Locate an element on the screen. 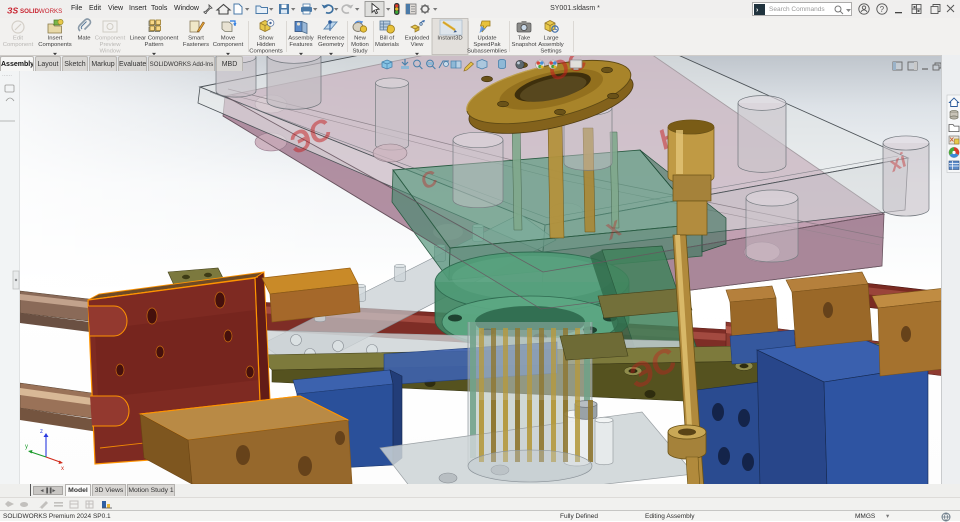 This screenshot has width=960, height=522. svg-text: SOLIDWORKS is located at coordinates (41, 11).